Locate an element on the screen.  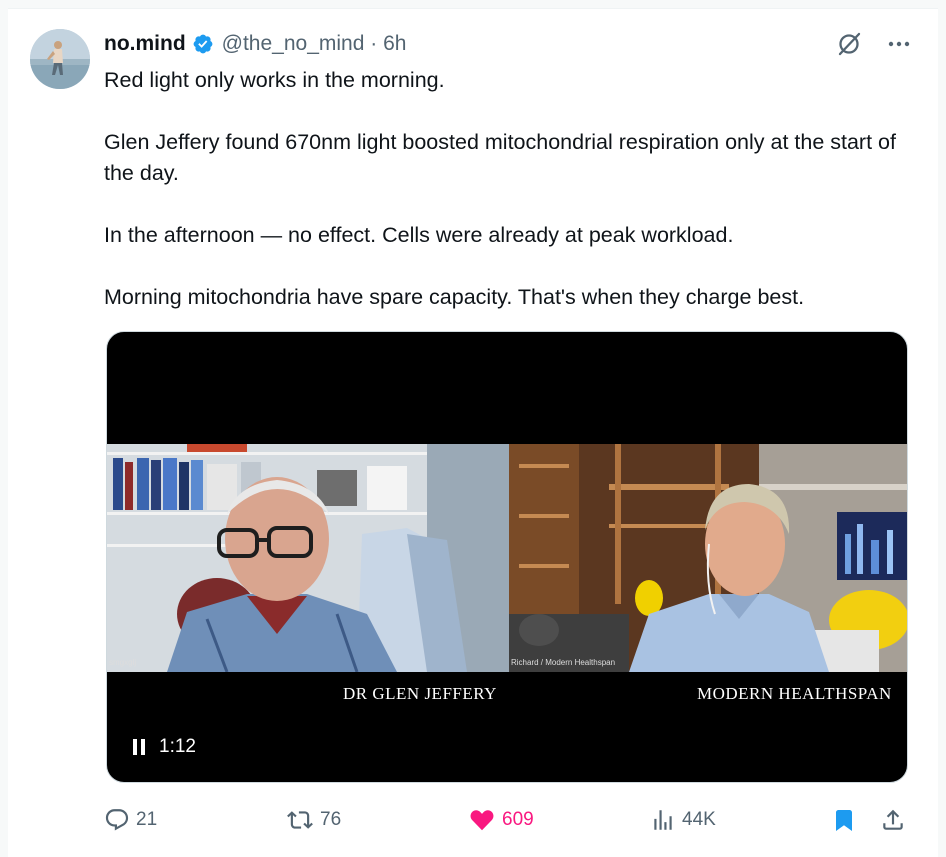
avatar is located at coordinates (60, 59).